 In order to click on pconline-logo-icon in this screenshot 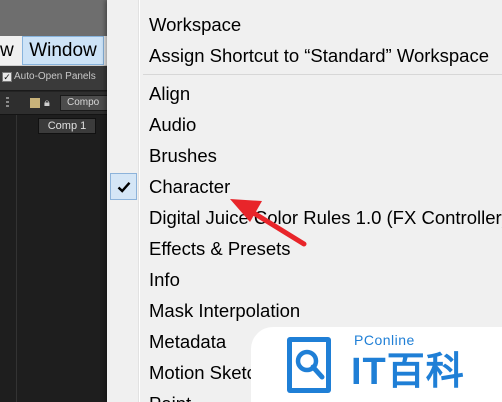, I will do `click(309, 365)`.